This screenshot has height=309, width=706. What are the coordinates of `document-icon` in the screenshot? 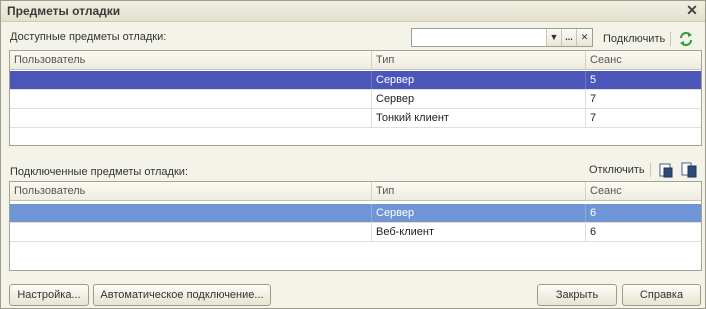 It's located at (666, 170).